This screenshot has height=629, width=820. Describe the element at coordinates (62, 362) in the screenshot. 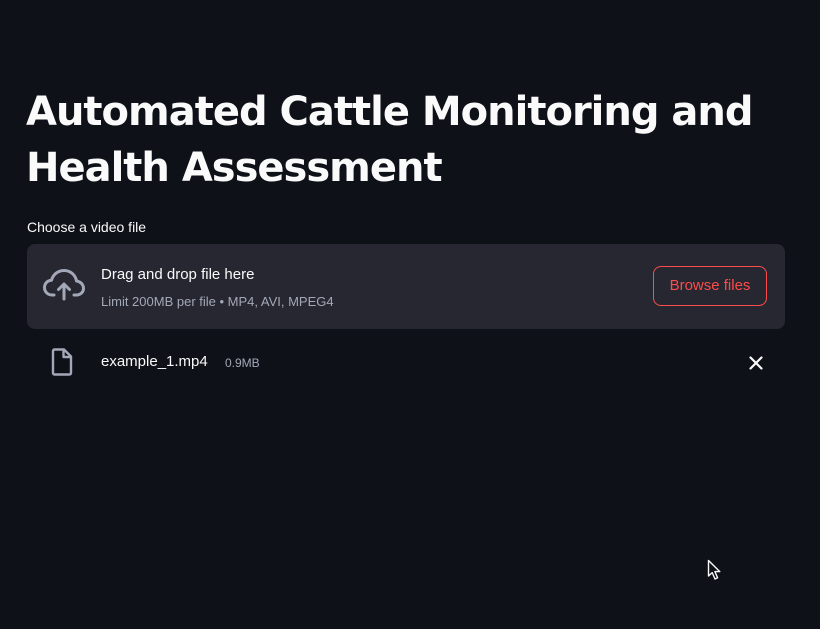

I see `file-icon` at that location.